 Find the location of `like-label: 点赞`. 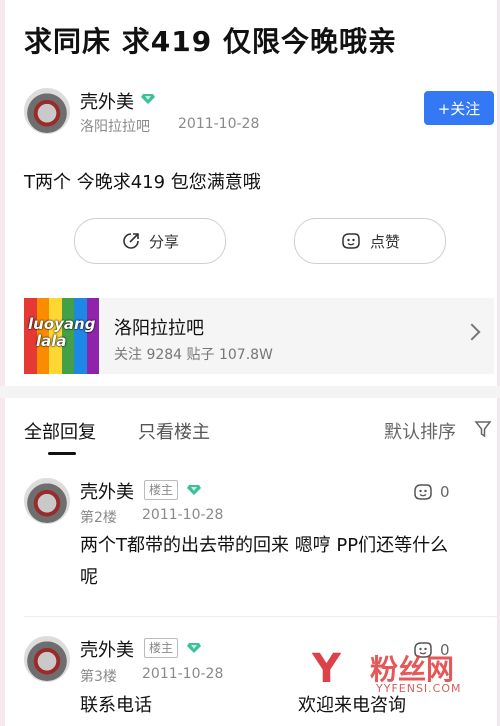

like-label: 点赞 is located at coordinates (384, 241).